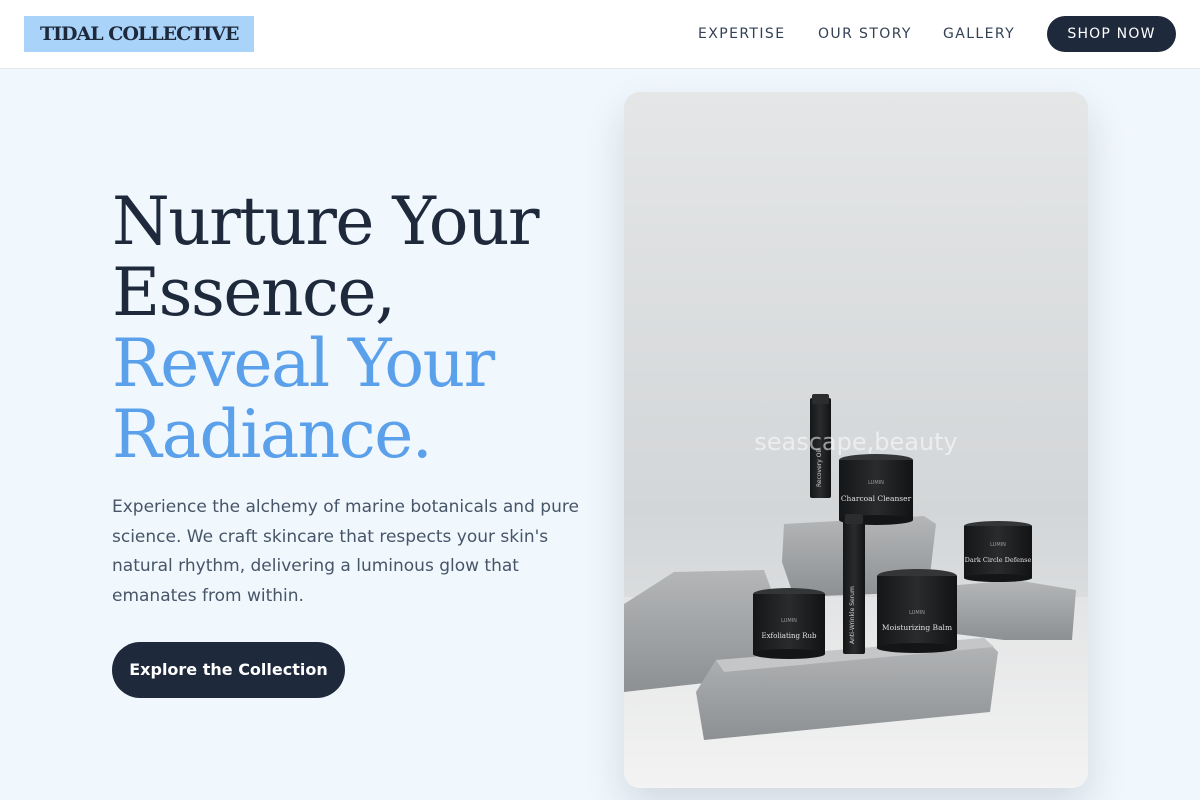 The width and height of the screenshot is (1200, 800). Describe the element at coordinates (865, 34) in the screenshot. I see `nav-link-our-story: OUR STORY` at that location.